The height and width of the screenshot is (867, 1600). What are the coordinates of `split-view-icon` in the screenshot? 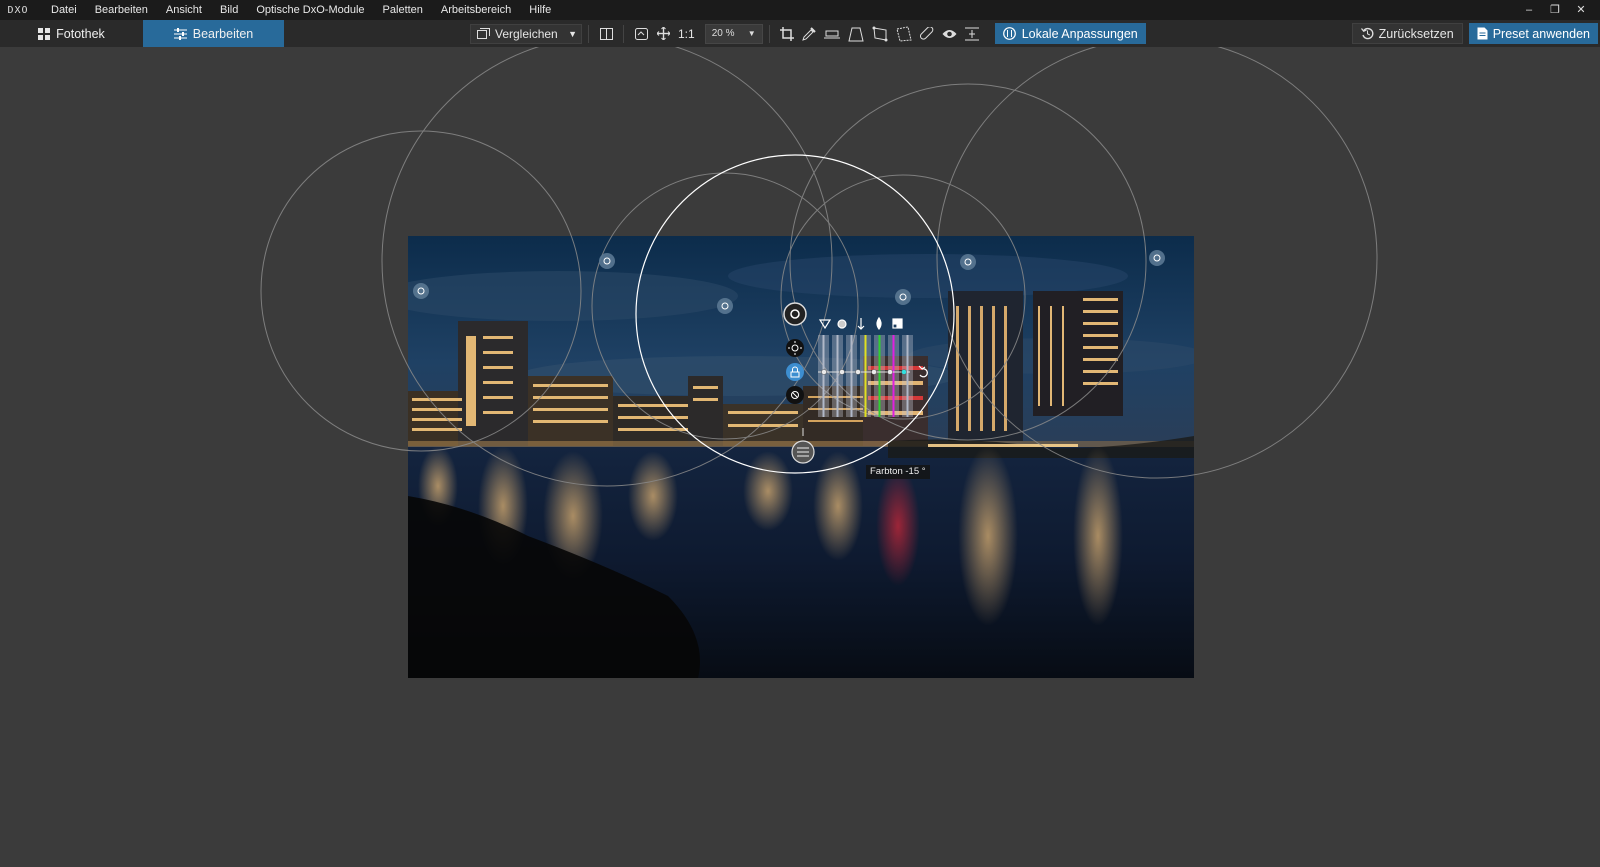 It's located at (606, 33).